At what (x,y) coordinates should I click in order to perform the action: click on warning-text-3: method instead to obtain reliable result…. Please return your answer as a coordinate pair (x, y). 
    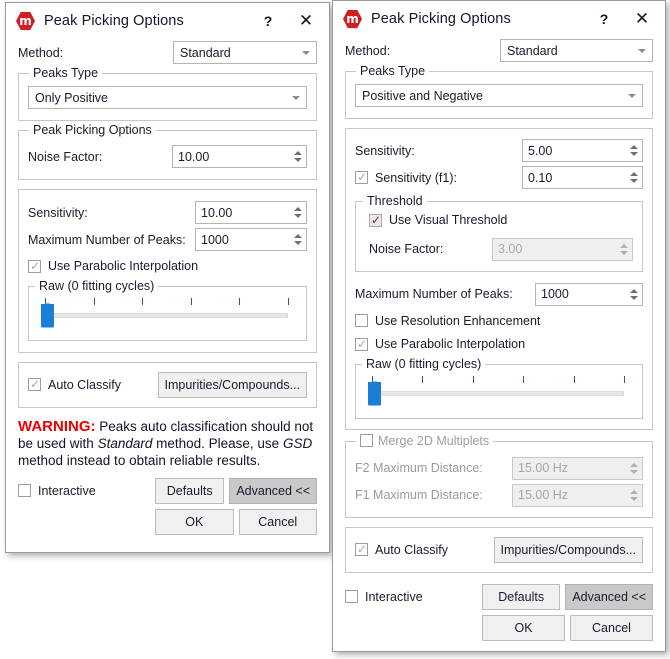
    Looking at the image, I should click on (139, 460).